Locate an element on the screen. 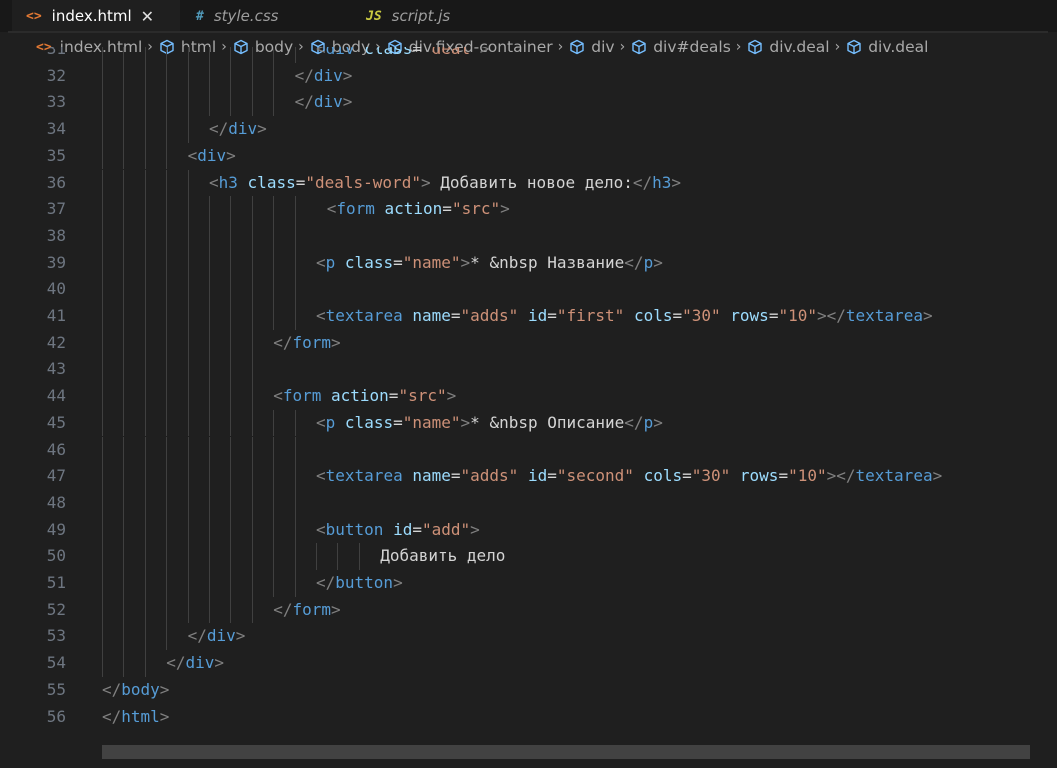  code-line: 32 </div> is located at coordinates (528, 76).